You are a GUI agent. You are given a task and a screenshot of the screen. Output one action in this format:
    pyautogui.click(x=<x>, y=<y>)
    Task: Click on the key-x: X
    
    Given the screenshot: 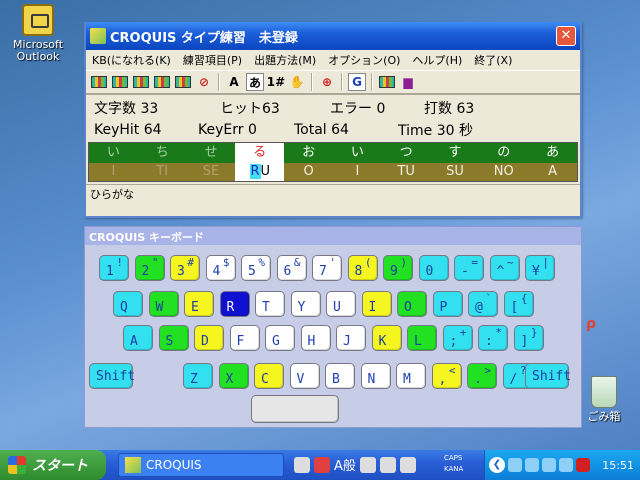 What is the action you would take?
    pyautogui.click(x=233, y=376)
    